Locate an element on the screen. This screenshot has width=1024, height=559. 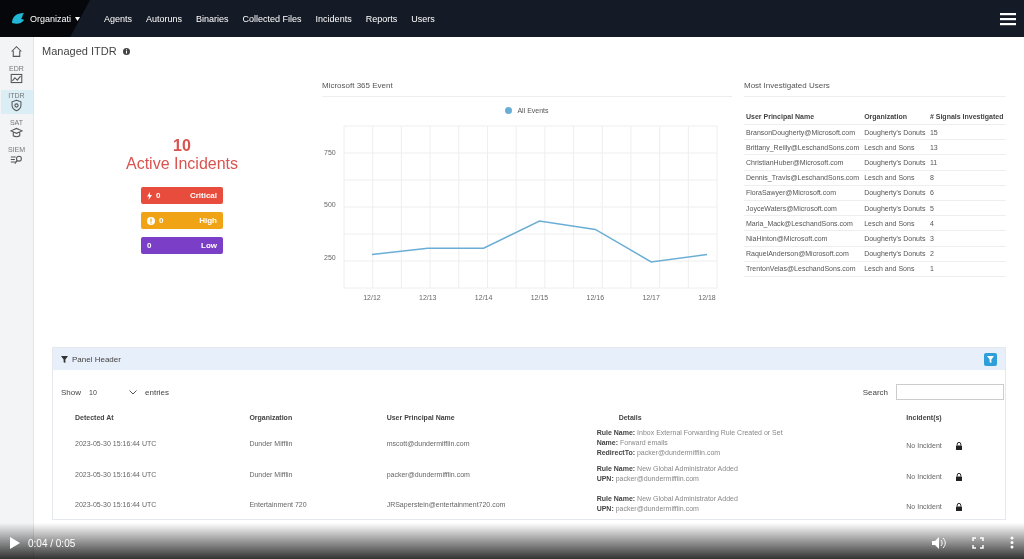
play-button is located at coordinates (15, 543).